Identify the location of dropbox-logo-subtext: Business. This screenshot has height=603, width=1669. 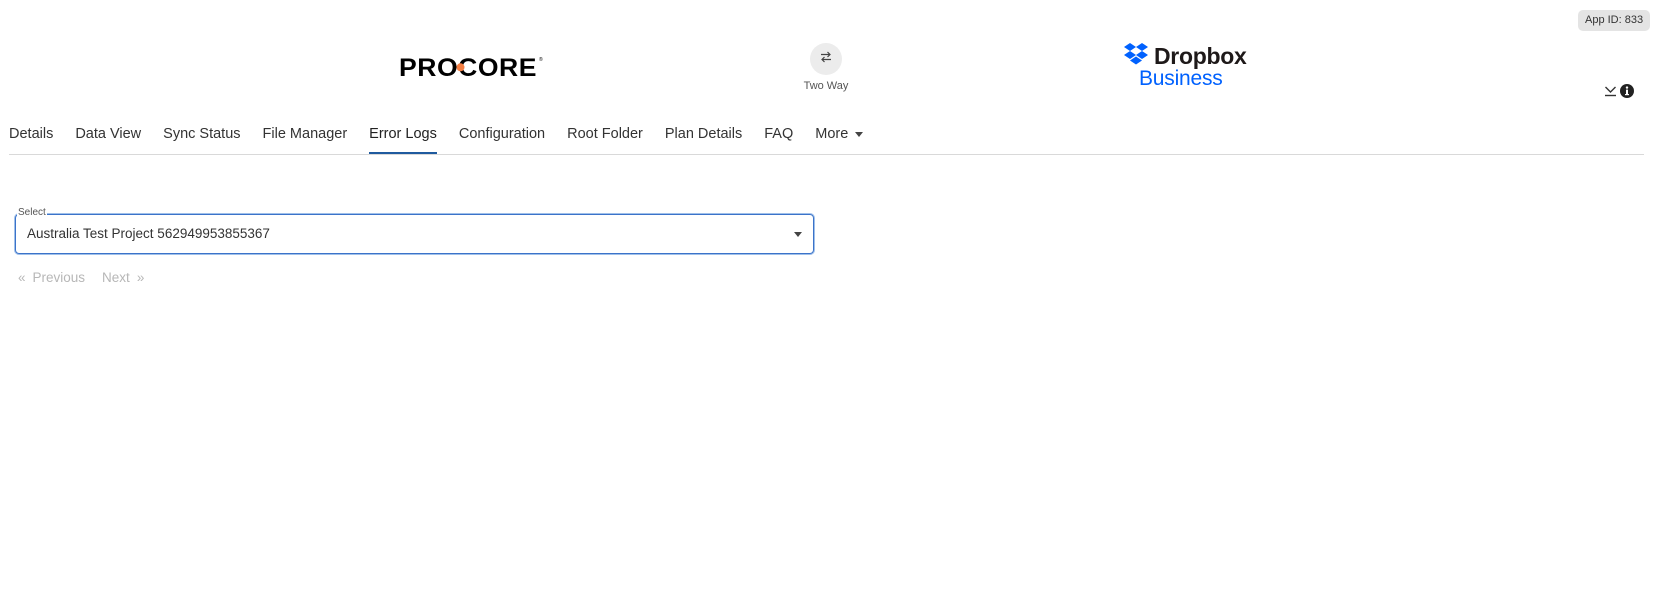
(1181, 78).